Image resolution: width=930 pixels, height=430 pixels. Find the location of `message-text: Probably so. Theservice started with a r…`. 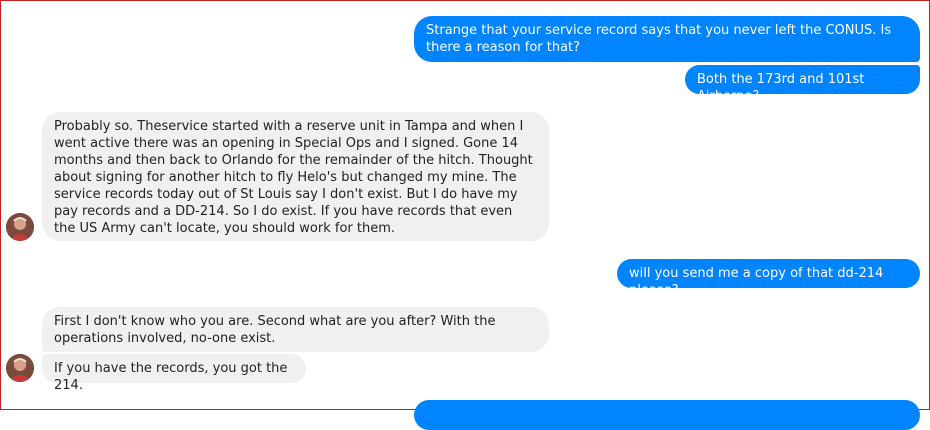

message-text: Probably so. Theservice started with a r… is located at coordinates (293, 177).